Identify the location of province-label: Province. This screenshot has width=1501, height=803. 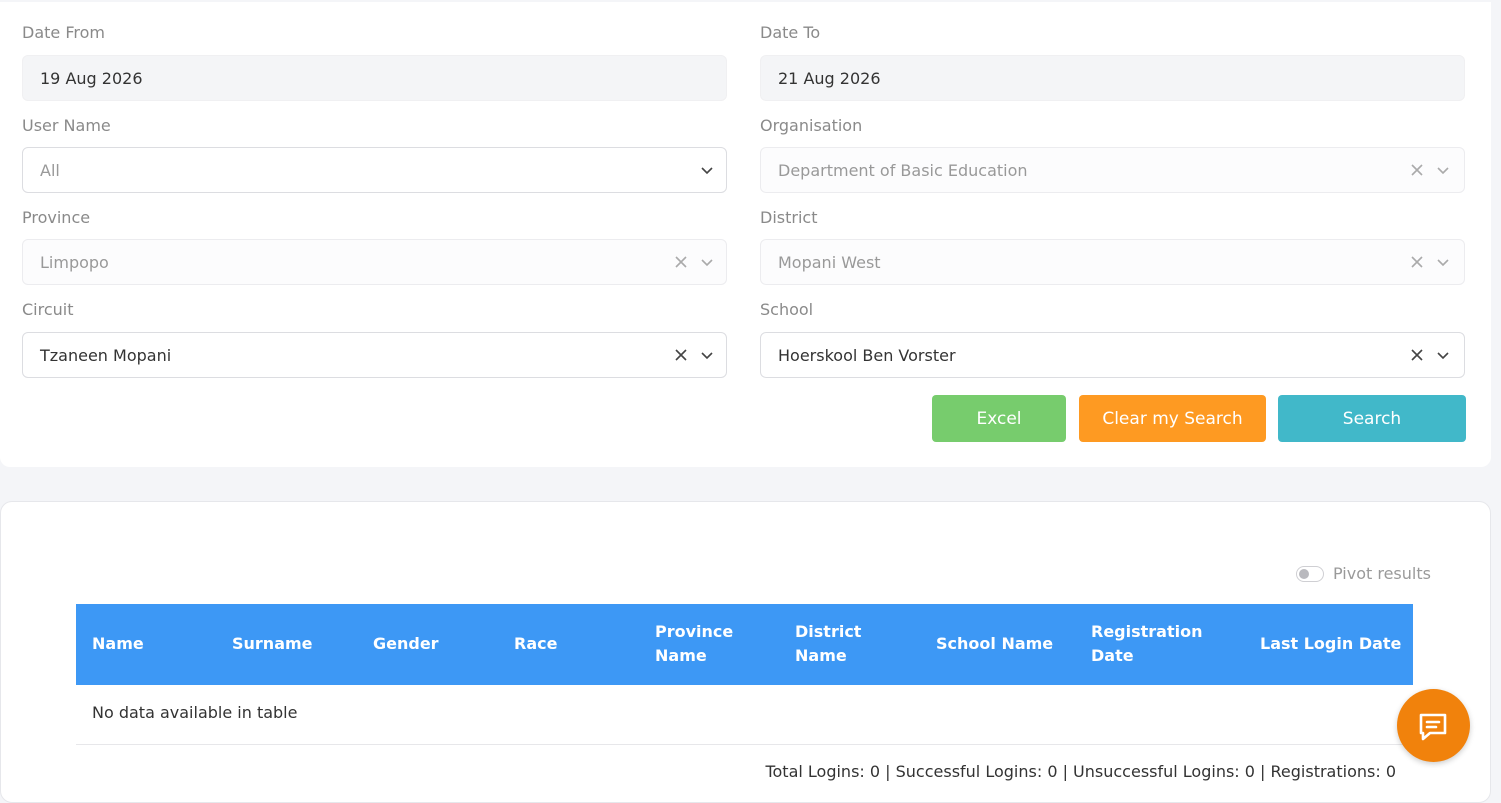
(56, 217).